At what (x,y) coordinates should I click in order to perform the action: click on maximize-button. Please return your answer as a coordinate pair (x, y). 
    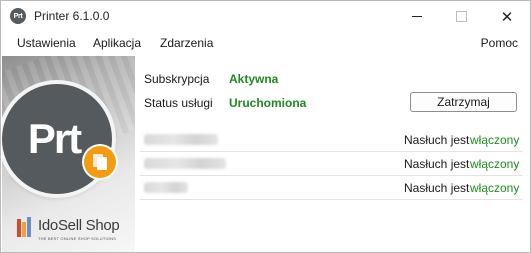
    Looking at the image, I should click on (461, 16).